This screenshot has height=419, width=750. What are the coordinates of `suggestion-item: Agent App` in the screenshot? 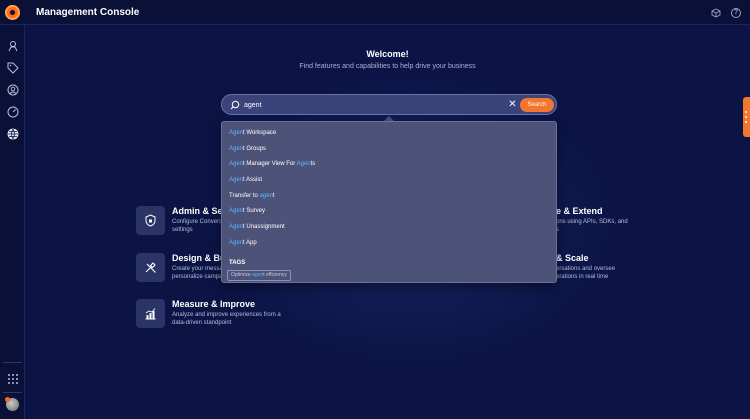 It's located at (243, 243).